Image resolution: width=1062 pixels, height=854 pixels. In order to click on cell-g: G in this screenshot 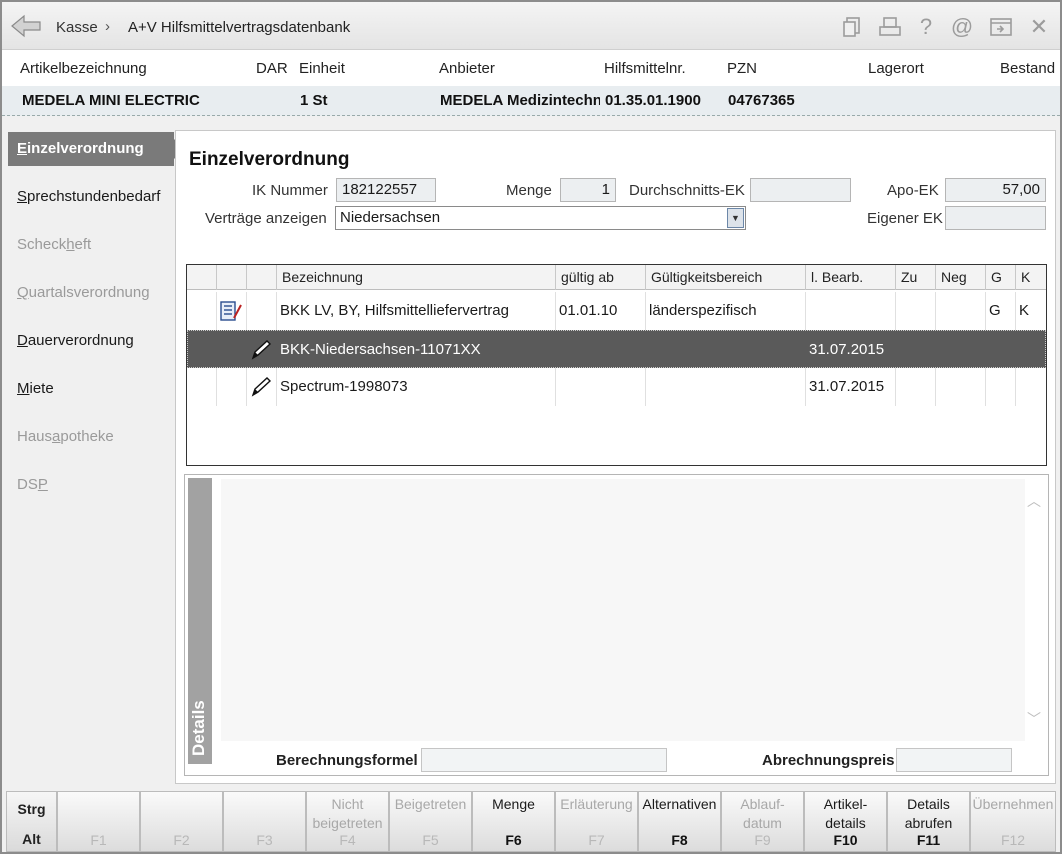, I will do `click(1001, 311)`.